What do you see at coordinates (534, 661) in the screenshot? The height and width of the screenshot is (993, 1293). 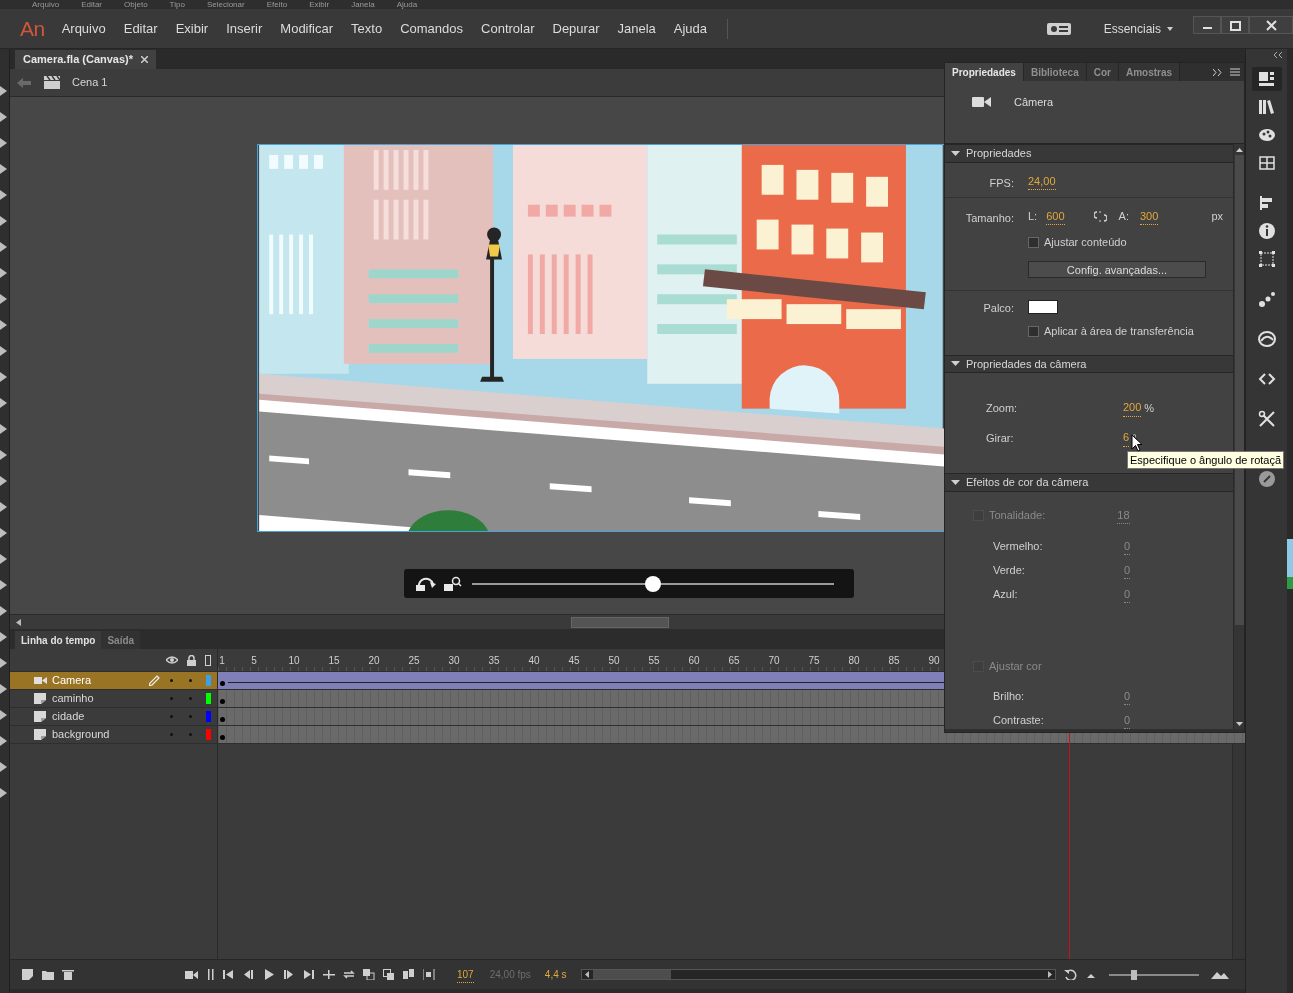 I see `frame-number: 40` at bounding box center [534, 661].